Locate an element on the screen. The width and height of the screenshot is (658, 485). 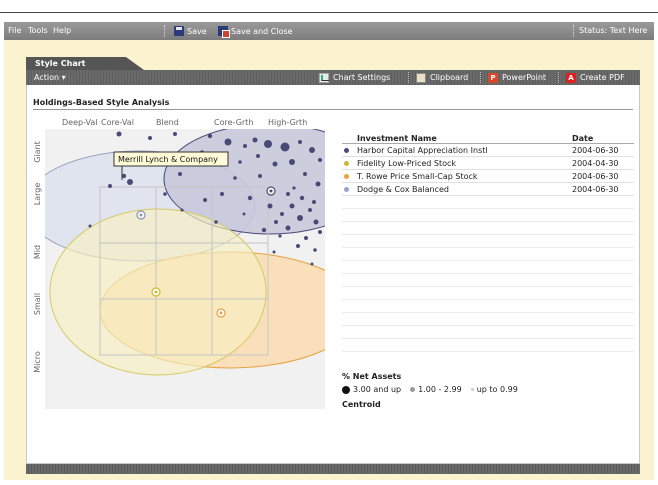
status-text: Status: Text Here is located at coordinates (613, 30).